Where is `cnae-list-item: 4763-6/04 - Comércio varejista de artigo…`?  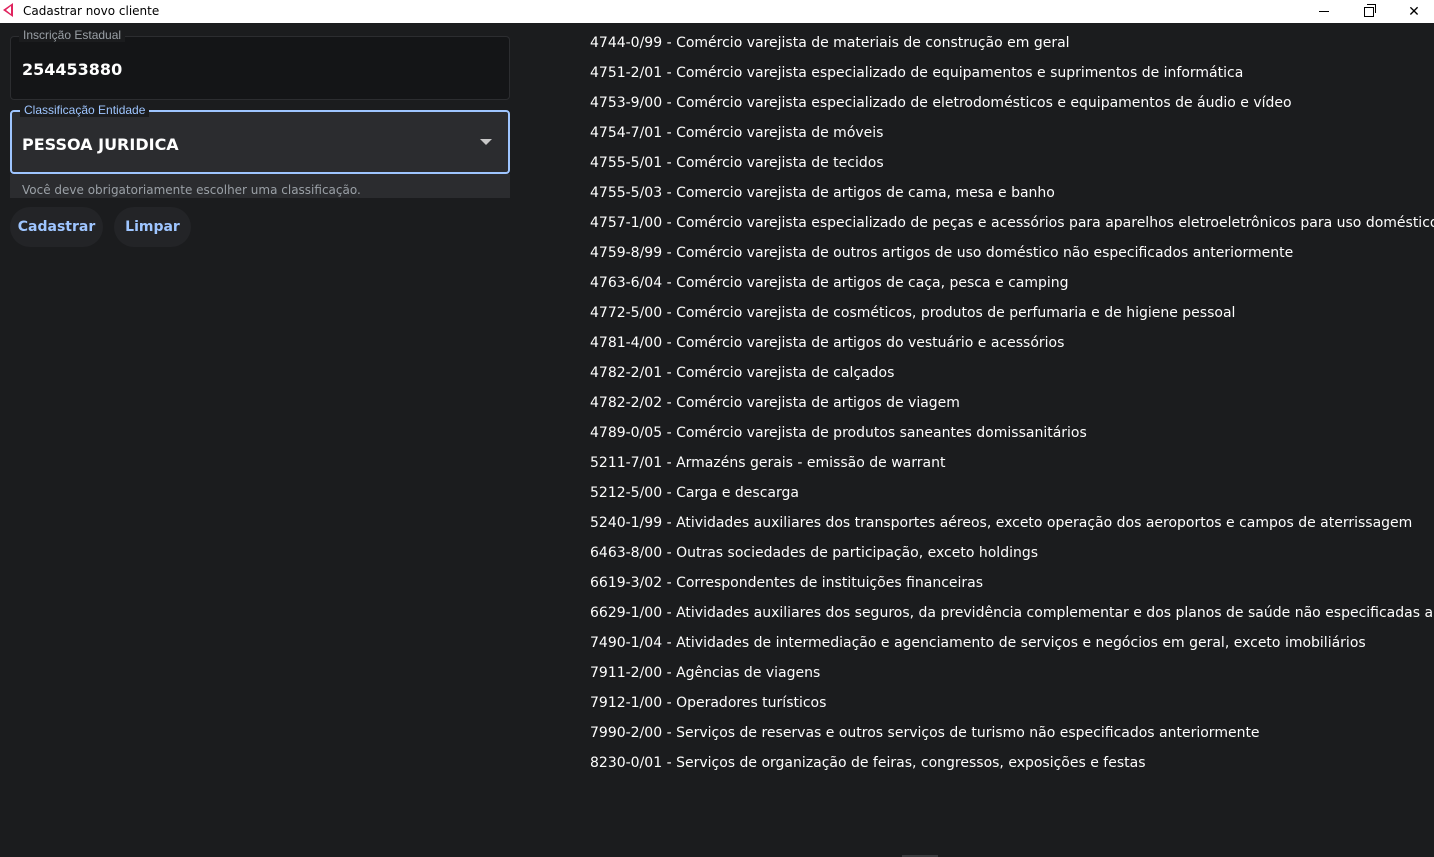
cnae-list-item: 4763-6/04 - Comércio varejista de artigo… is located at coordinates (1012, 283).